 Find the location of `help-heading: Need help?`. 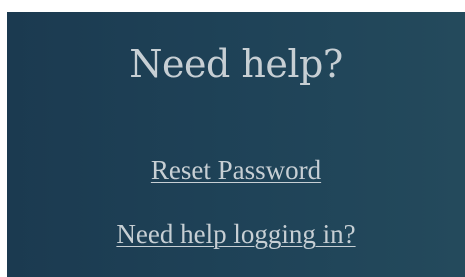

help-heading: Need help? is located at coordinates (236, 64).